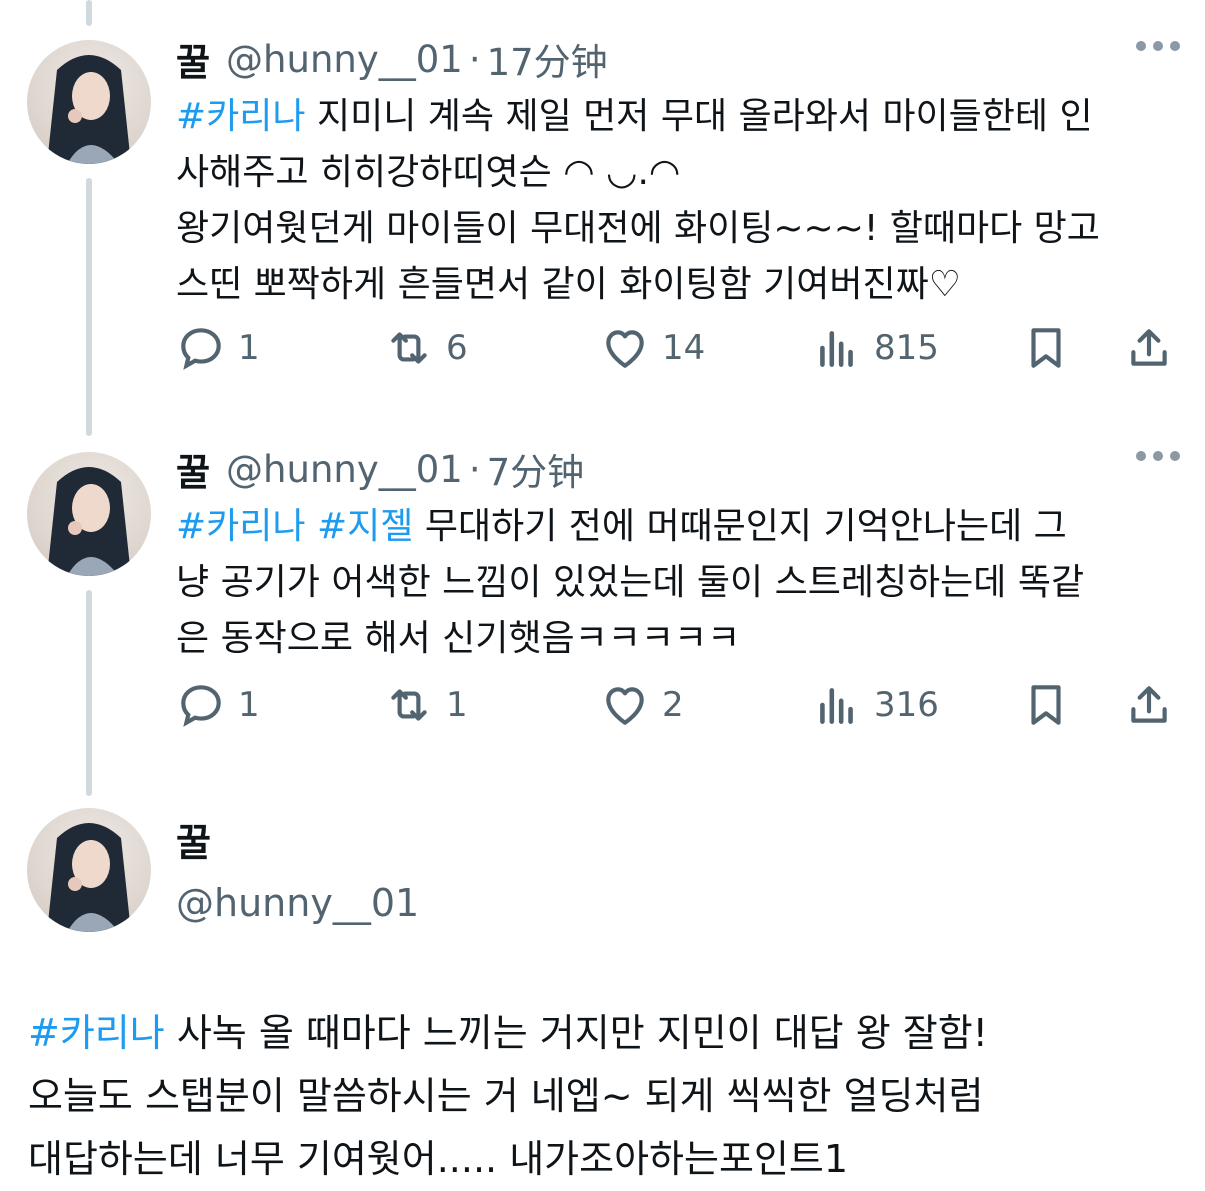 Image resolution: width=1205 pixels, height=1191 pixels. I want to click on retweet-button: 6, so click(426, 348).